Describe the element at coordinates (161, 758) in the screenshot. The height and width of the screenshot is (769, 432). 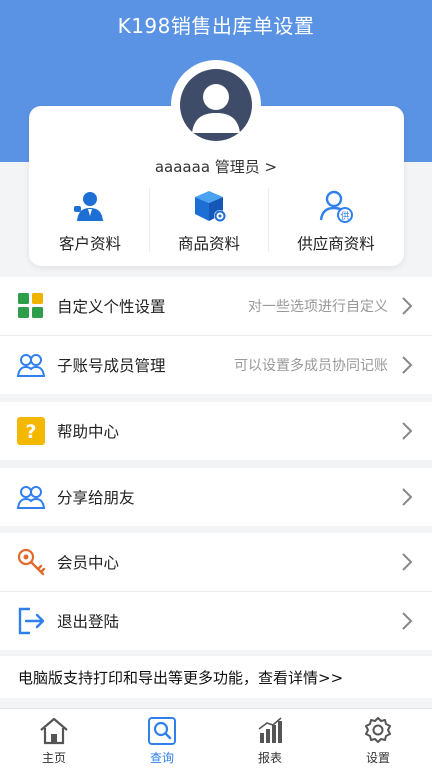
I see `tab-query-label: 查询` at that location.